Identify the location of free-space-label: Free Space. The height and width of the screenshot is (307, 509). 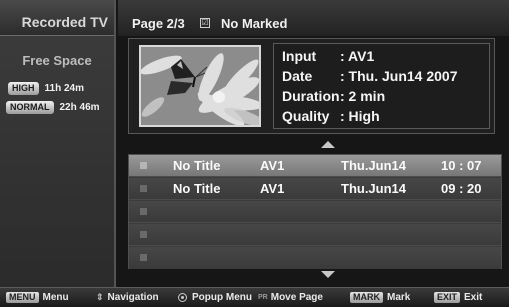
(57, 60).